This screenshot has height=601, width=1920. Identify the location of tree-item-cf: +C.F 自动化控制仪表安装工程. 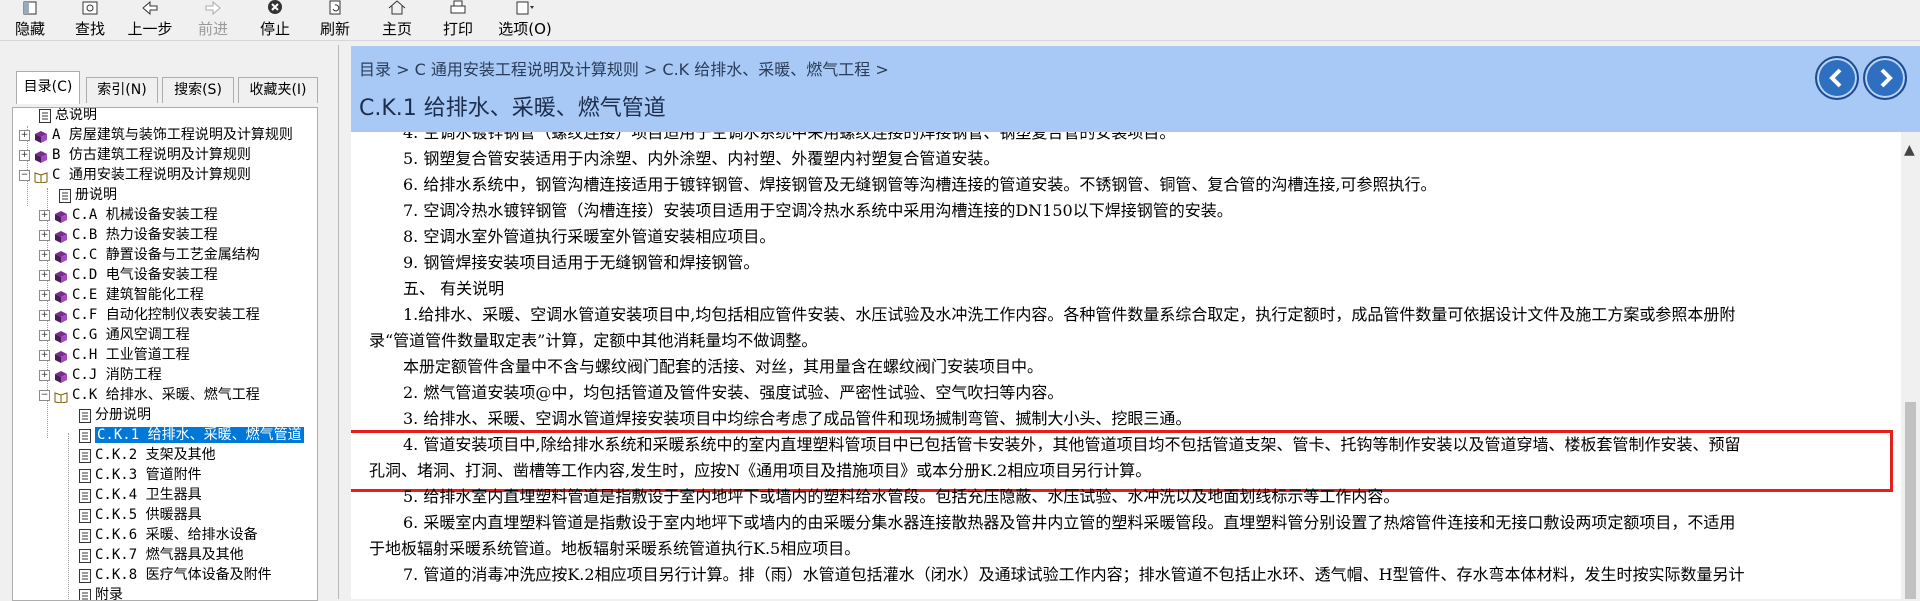
(149, 315).